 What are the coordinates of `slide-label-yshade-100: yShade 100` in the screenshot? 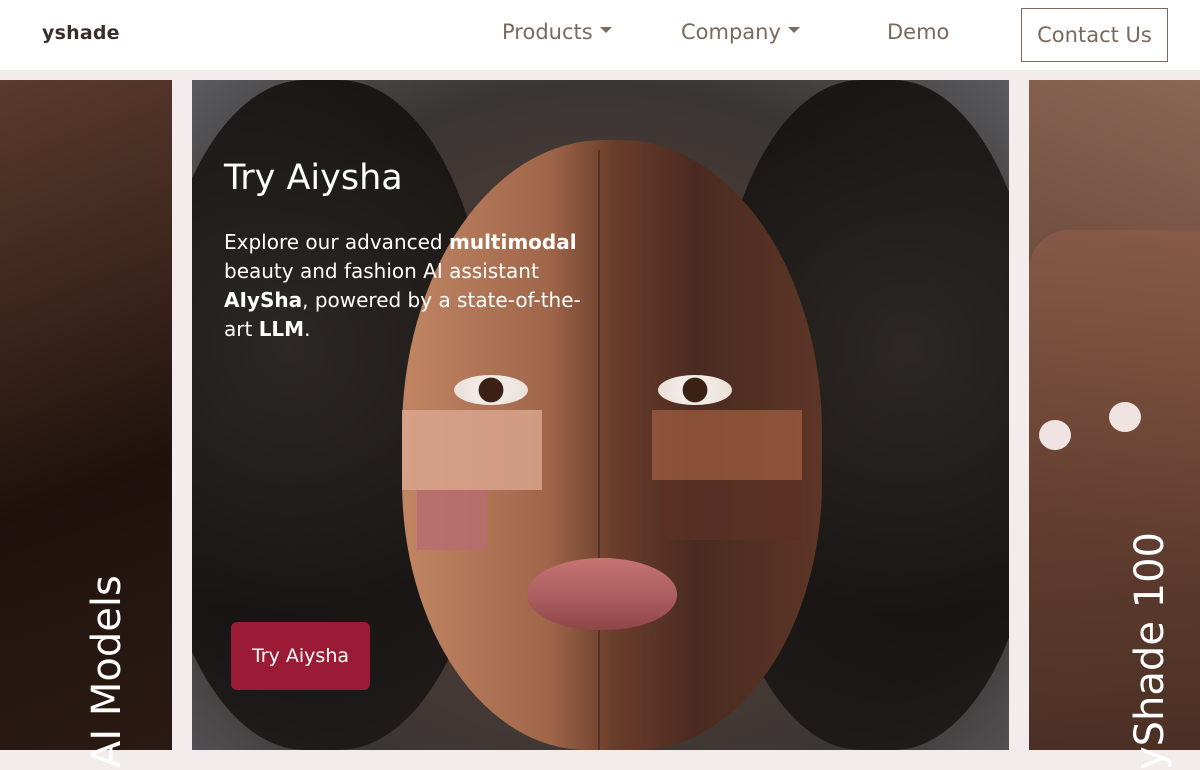 It's located at (1150, 651).